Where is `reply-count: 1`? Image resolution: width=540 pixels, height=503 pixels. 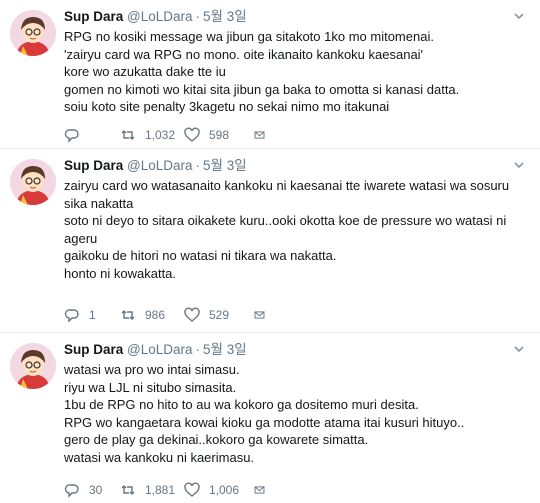
reply-count: 1 is located at coordinates (92, 315).